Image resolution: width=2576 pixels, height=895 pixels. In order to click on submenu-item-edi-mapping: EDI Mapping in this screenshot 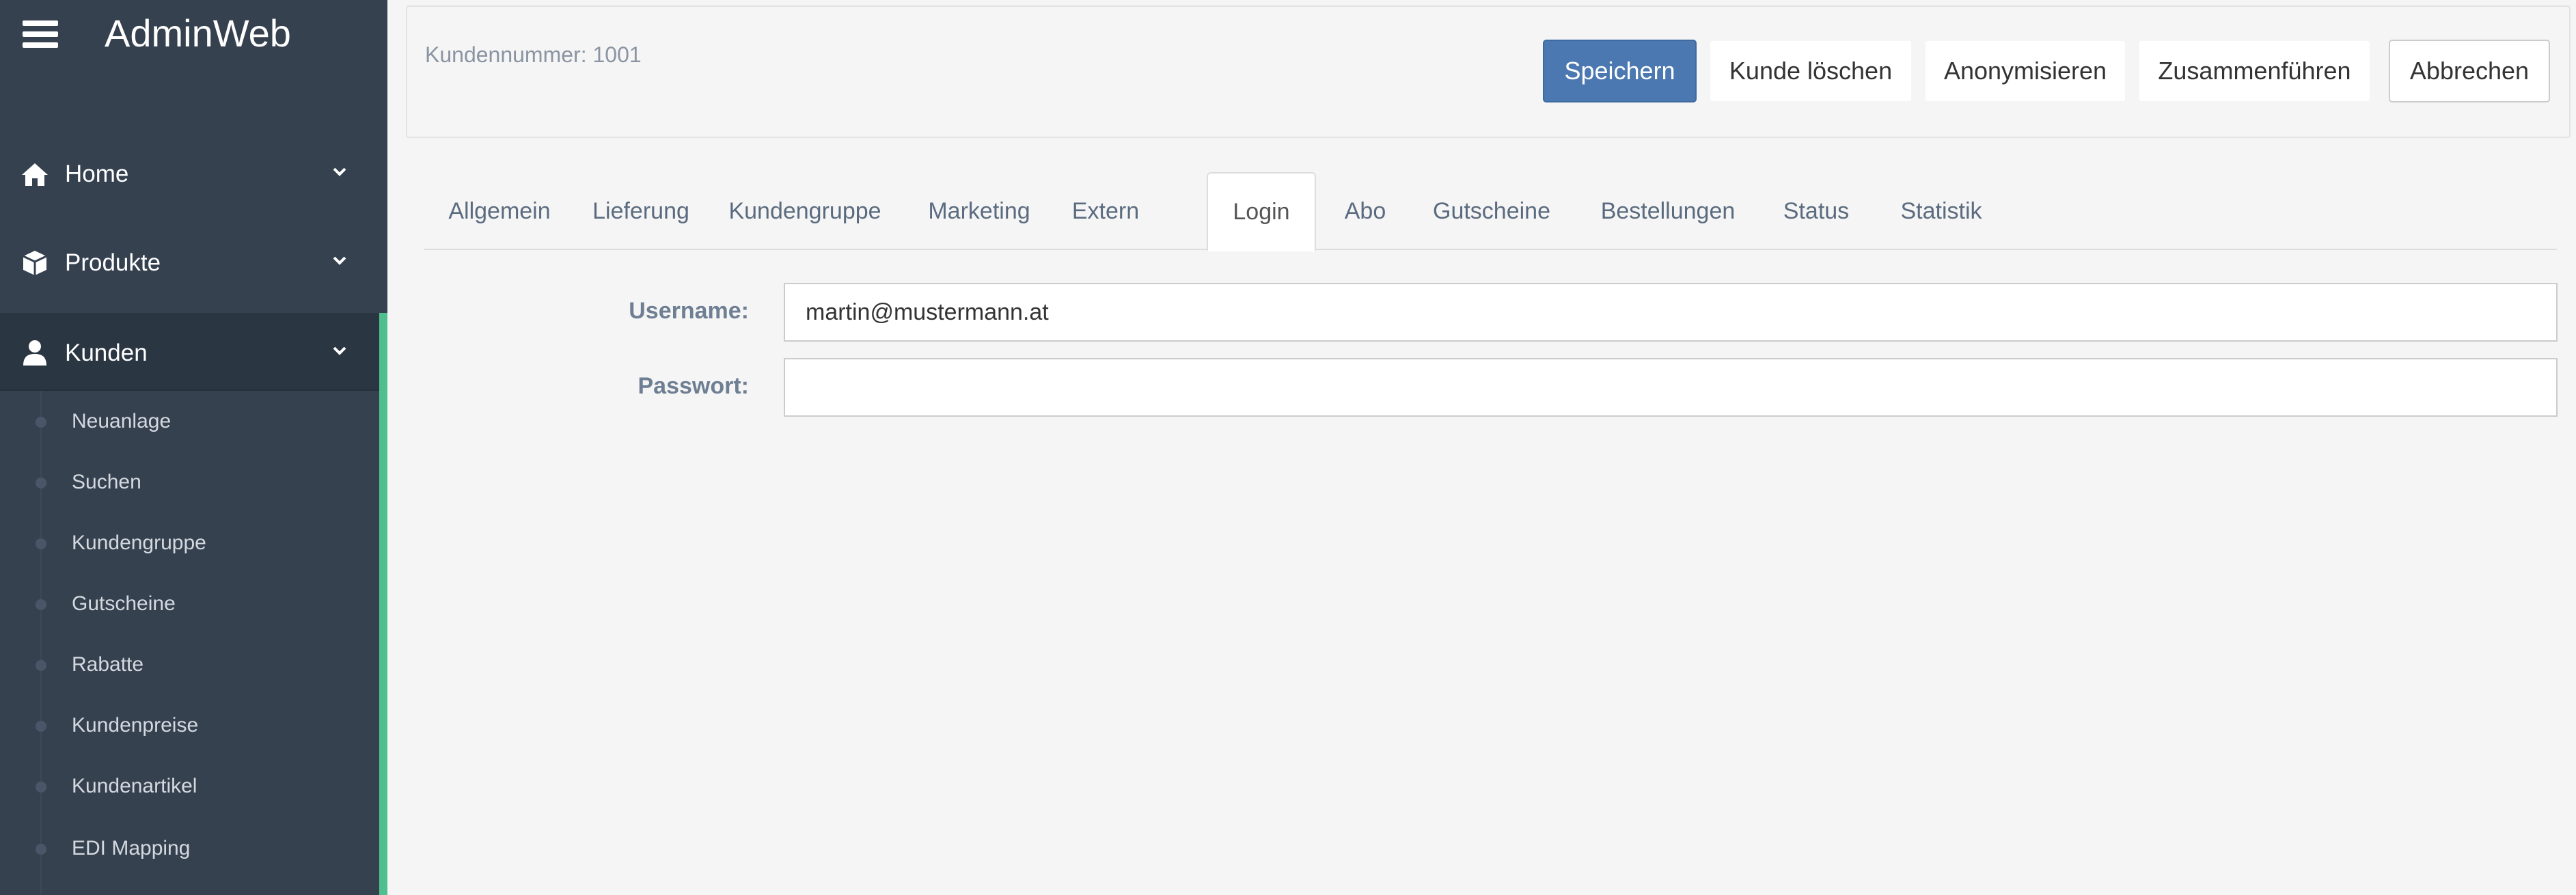, I will do `click(189, 848)`.